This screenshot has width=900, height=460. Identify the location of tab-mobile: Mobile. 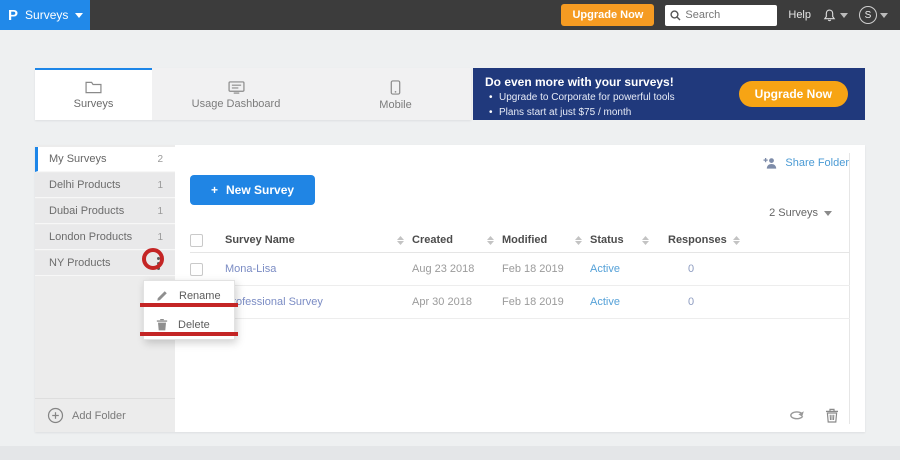
(395, 94).